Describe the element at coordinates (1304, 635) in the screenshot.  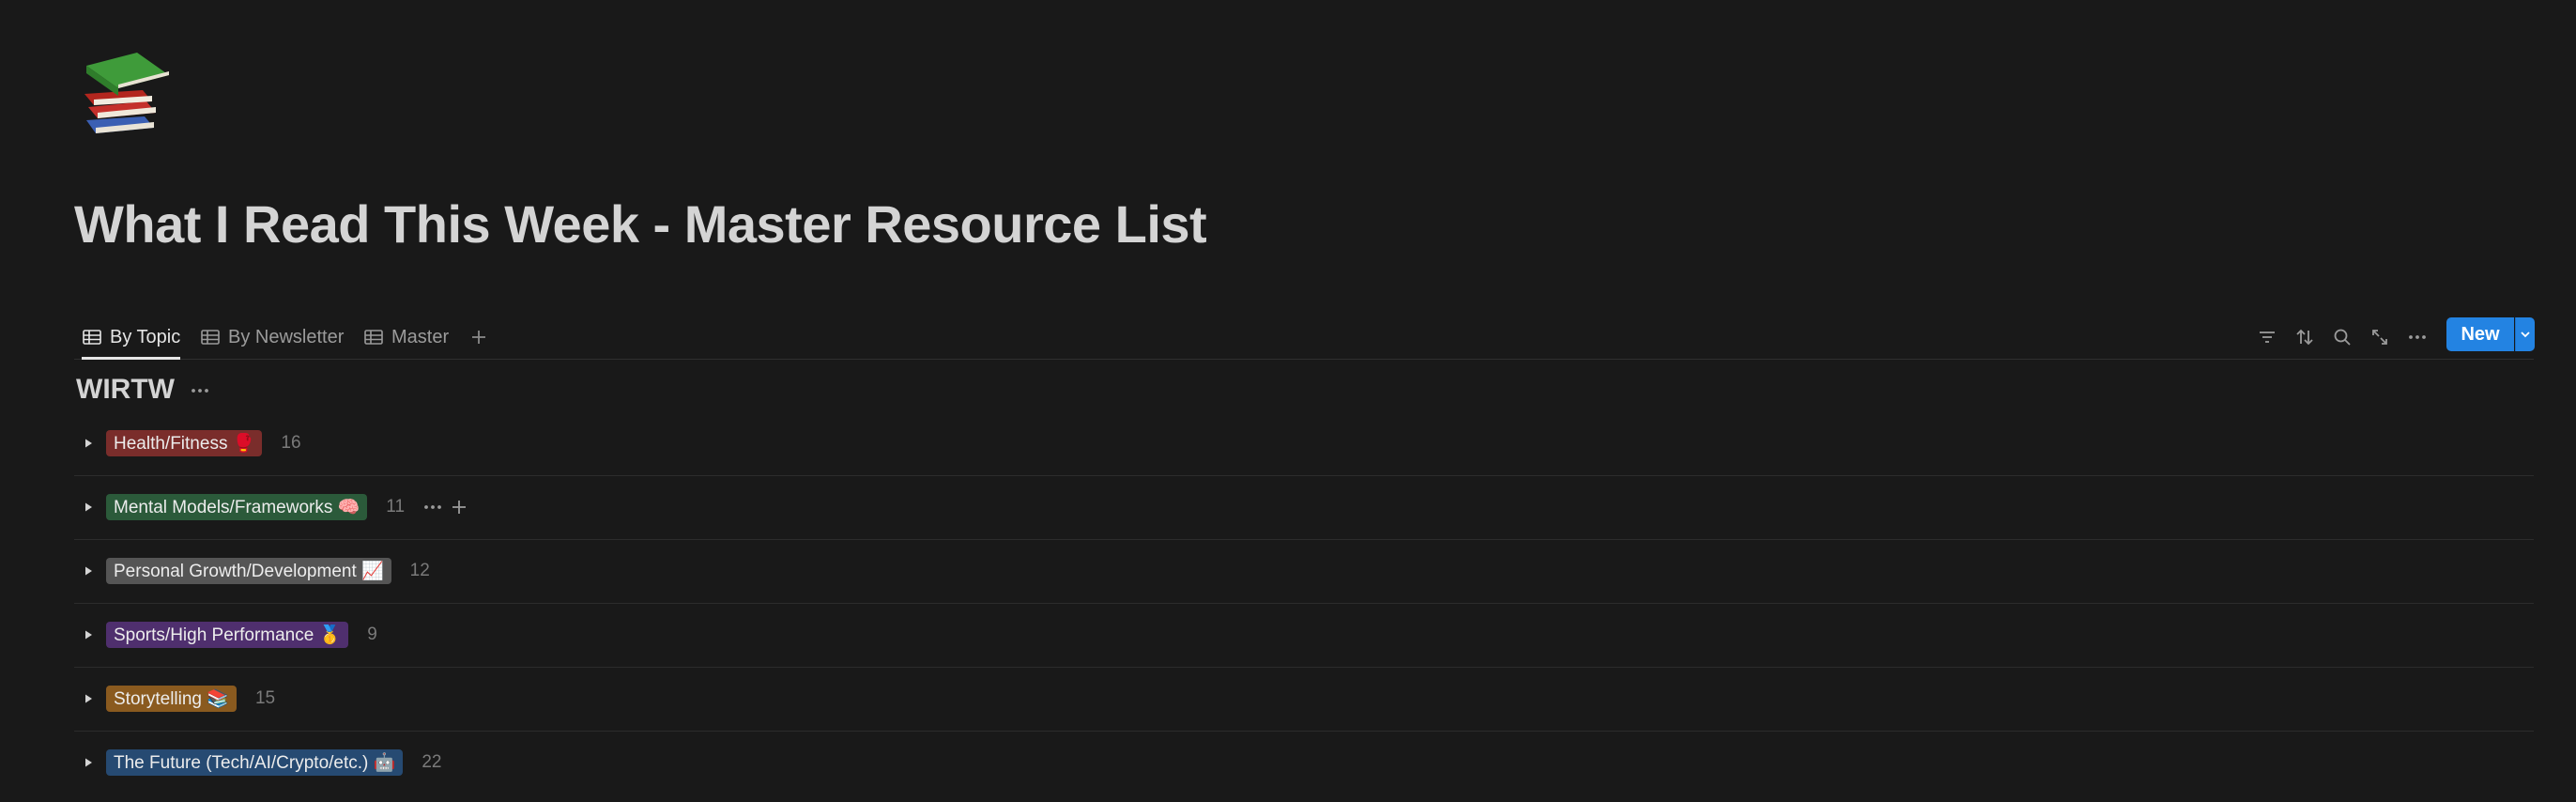
I see `group-row: Sports/High Performance 🥇 9` at that location.